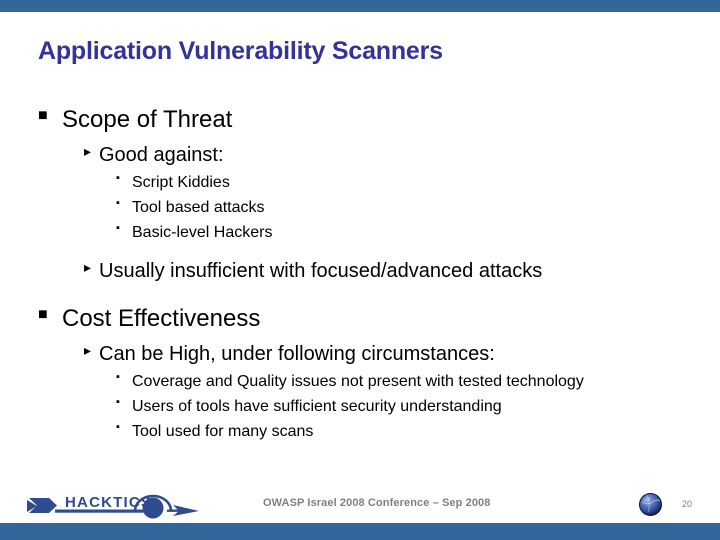  What do you see at coordinates (360, 531) in the screenshot?
I see `bottom-accent-bar` at bounding box center [360, 531].